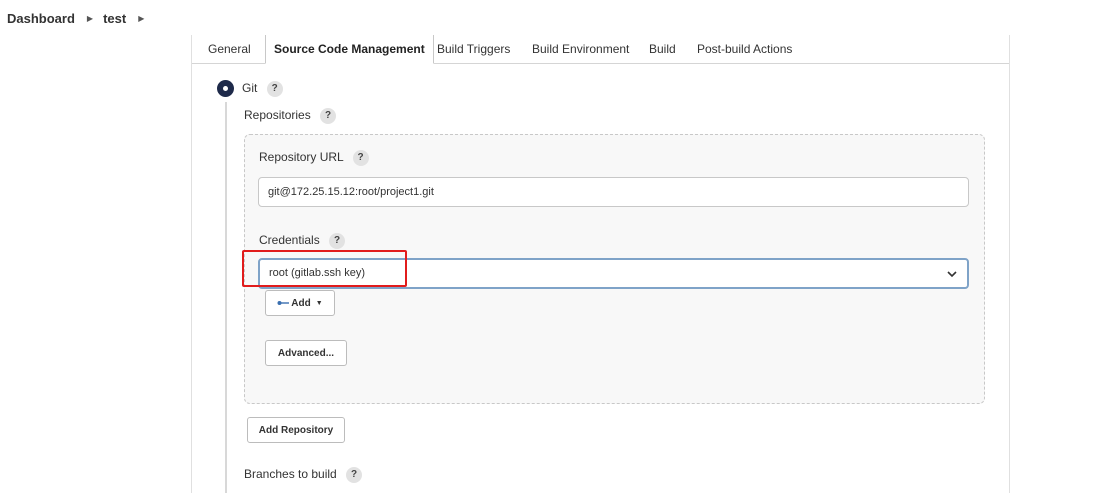 The image size is (1107, 493). I want to click on key-icon, so click(283, 303).